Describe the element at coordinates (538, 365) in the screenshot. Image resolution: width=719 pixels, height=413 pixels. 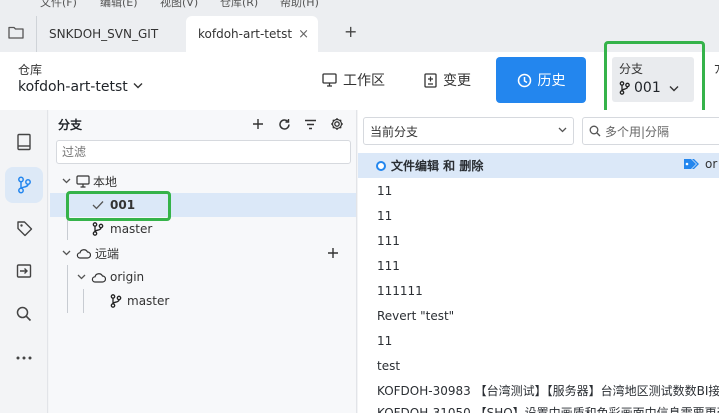
I see `commit-row: test` at that location.